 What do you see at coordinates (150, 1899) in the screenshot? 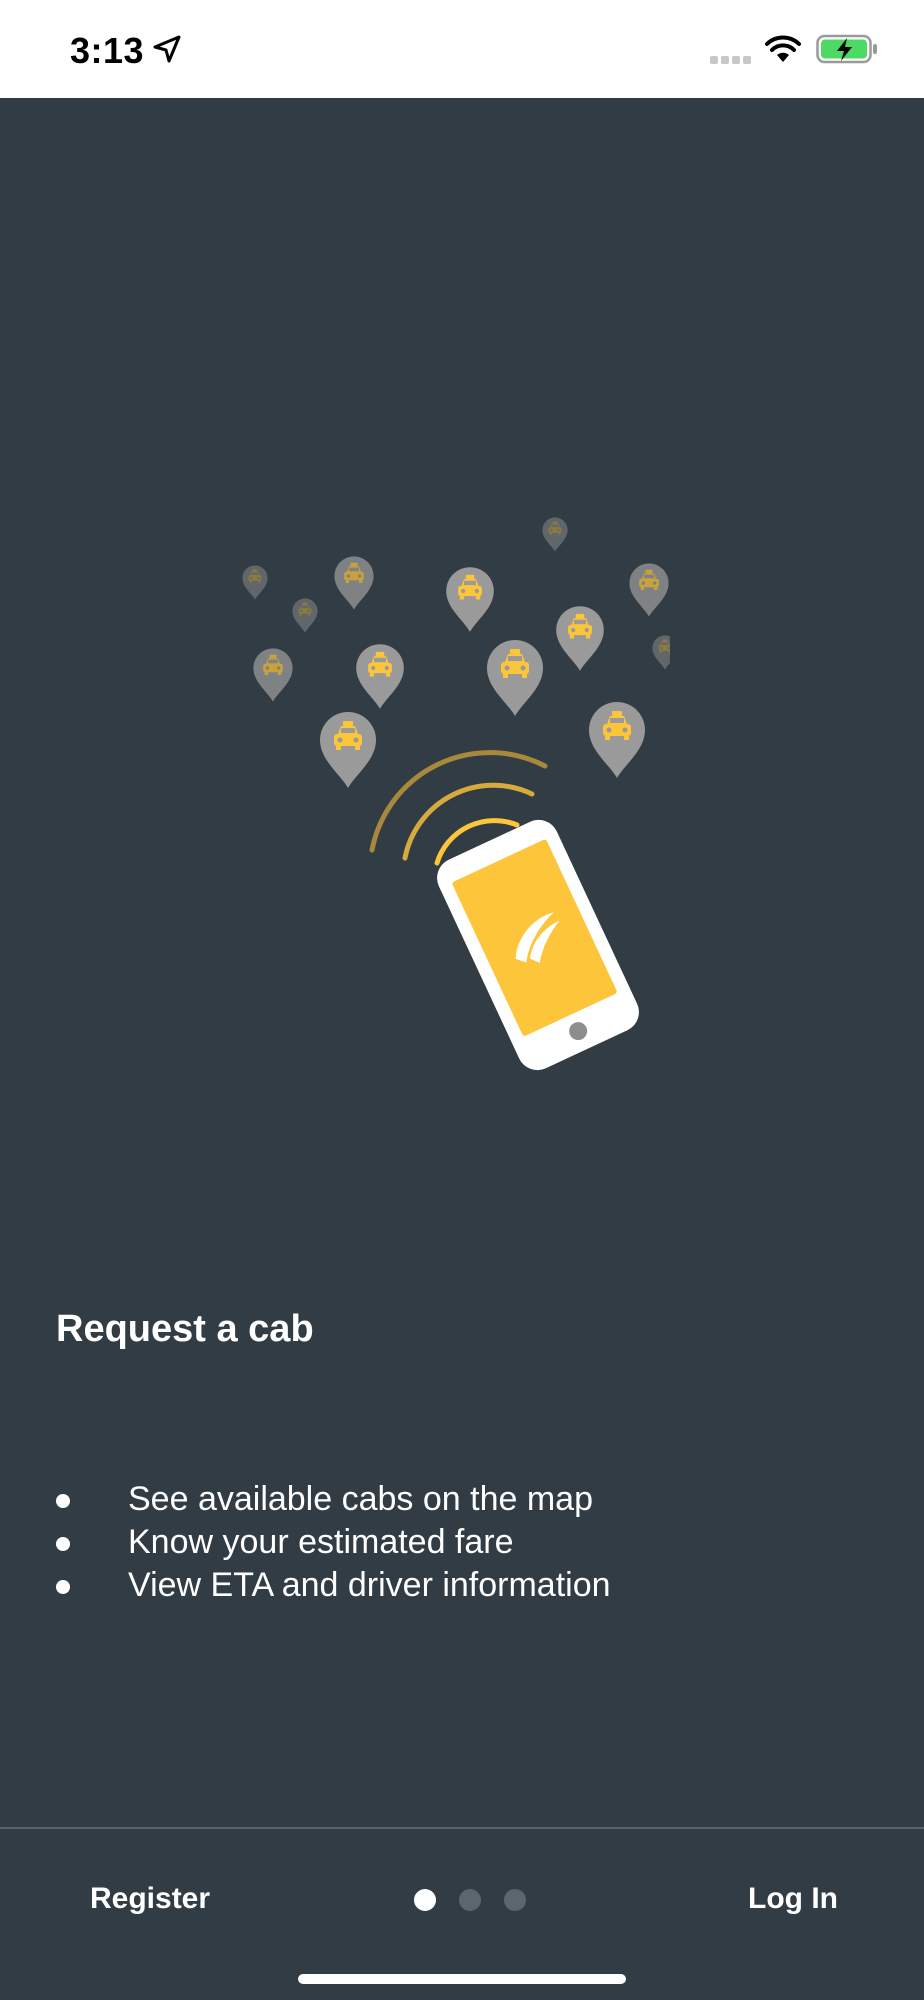
I see `register-button: Register` at bounding box center [150, 1899].